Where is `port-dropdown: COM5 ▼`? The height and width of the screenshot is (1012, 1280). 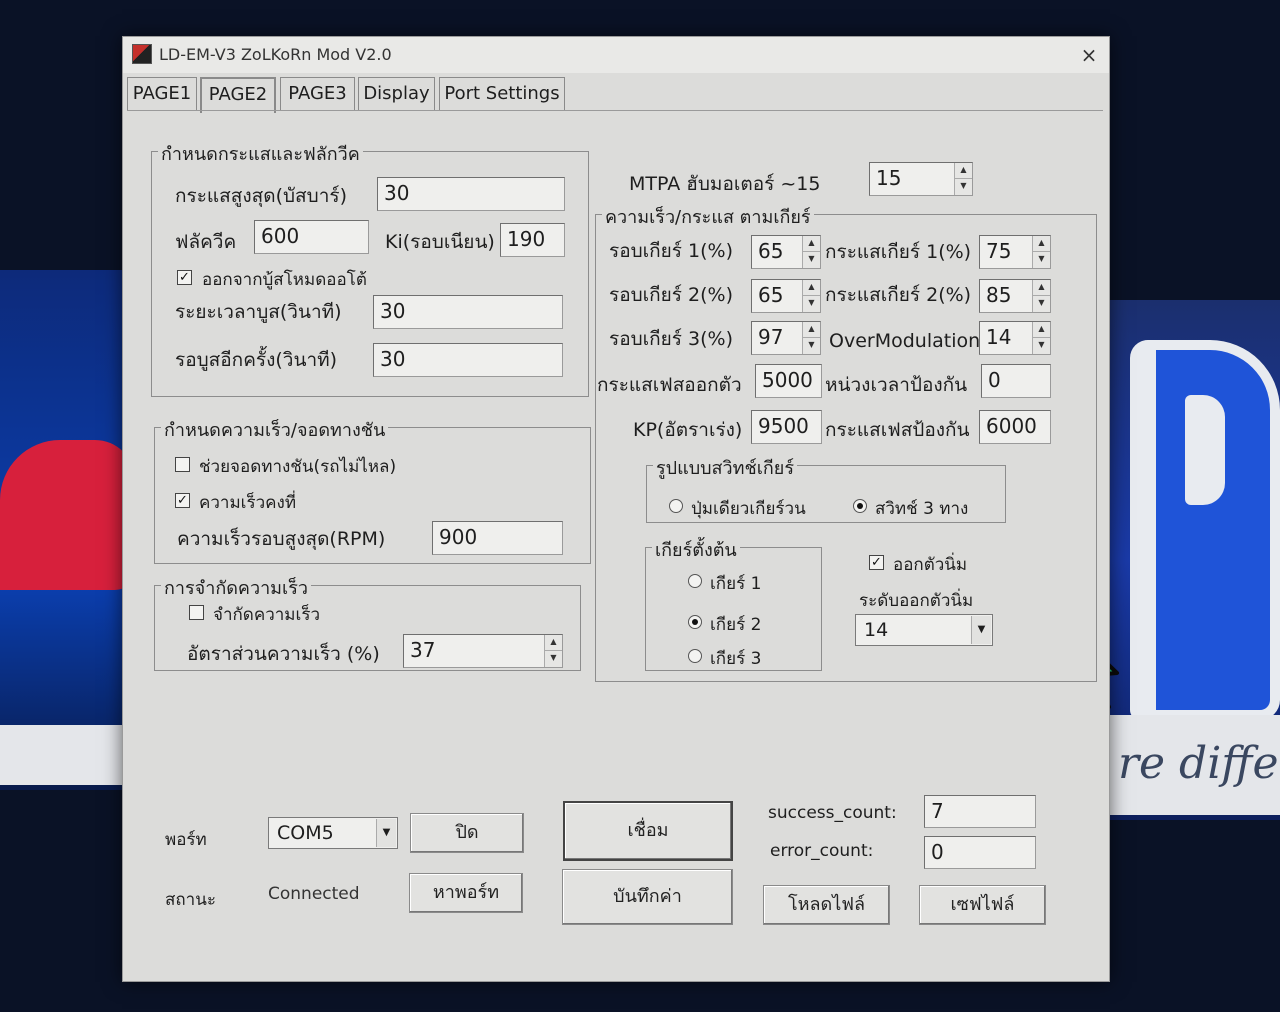
port-dropdown: COM5 ▼ is located at coordinates (333, 833).